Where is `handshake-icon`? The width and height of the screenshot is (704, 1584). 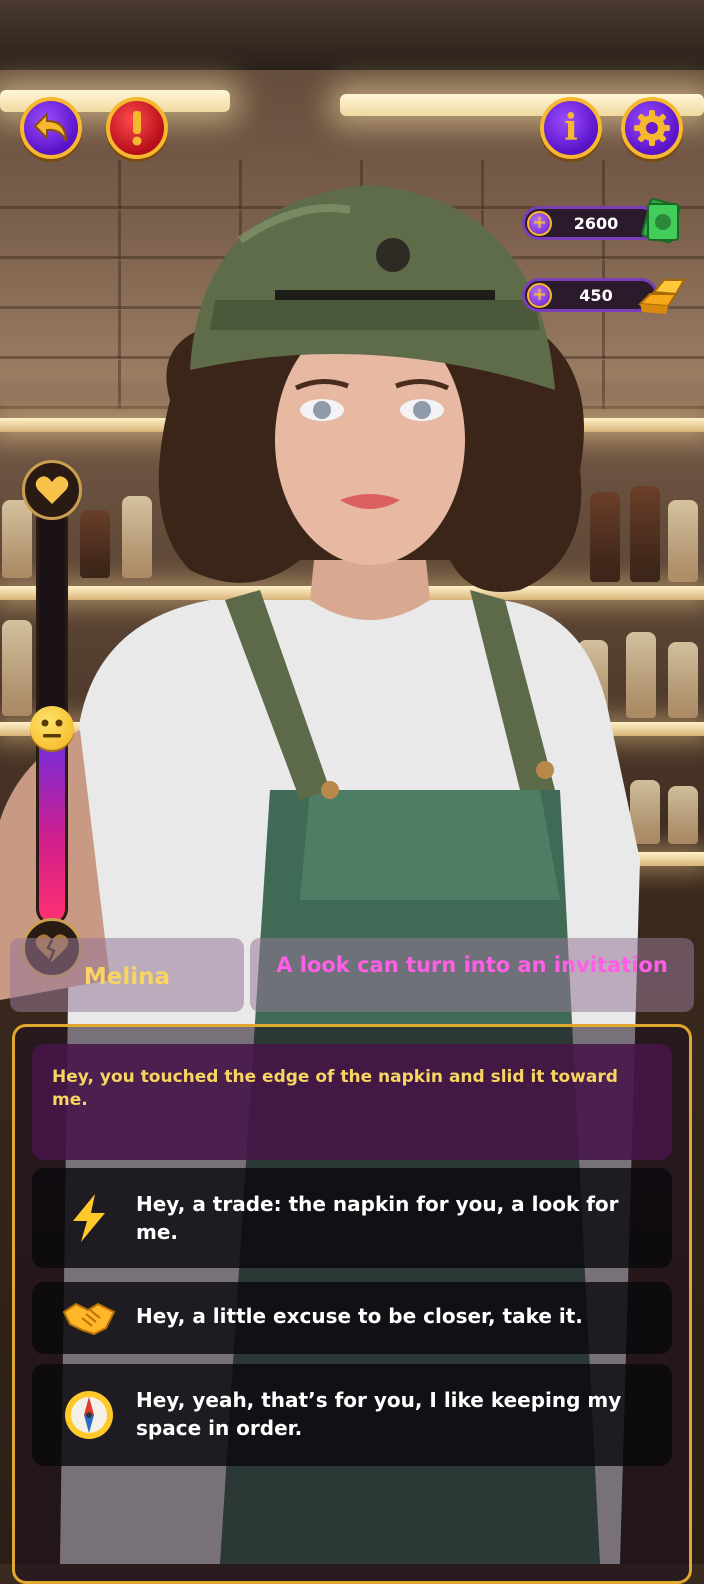 handshake-icon is located at coordinates (89, 1319).